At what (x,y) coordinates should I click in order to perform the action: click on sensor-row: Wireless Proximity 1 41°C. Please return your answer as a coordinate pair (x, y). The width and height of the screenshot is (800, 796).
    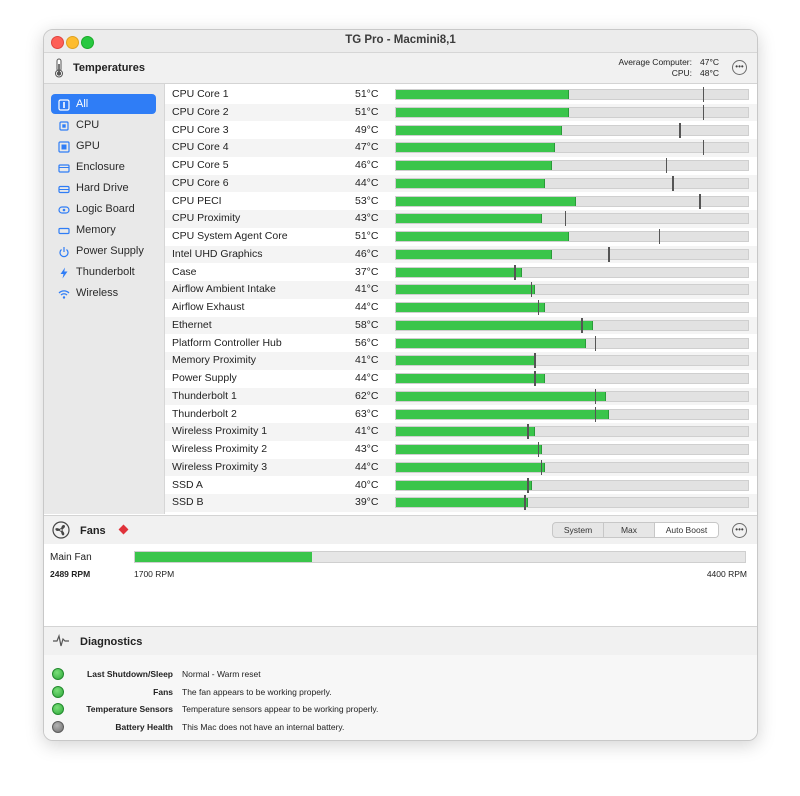
    Looking at the image, I should click on (461, 432).